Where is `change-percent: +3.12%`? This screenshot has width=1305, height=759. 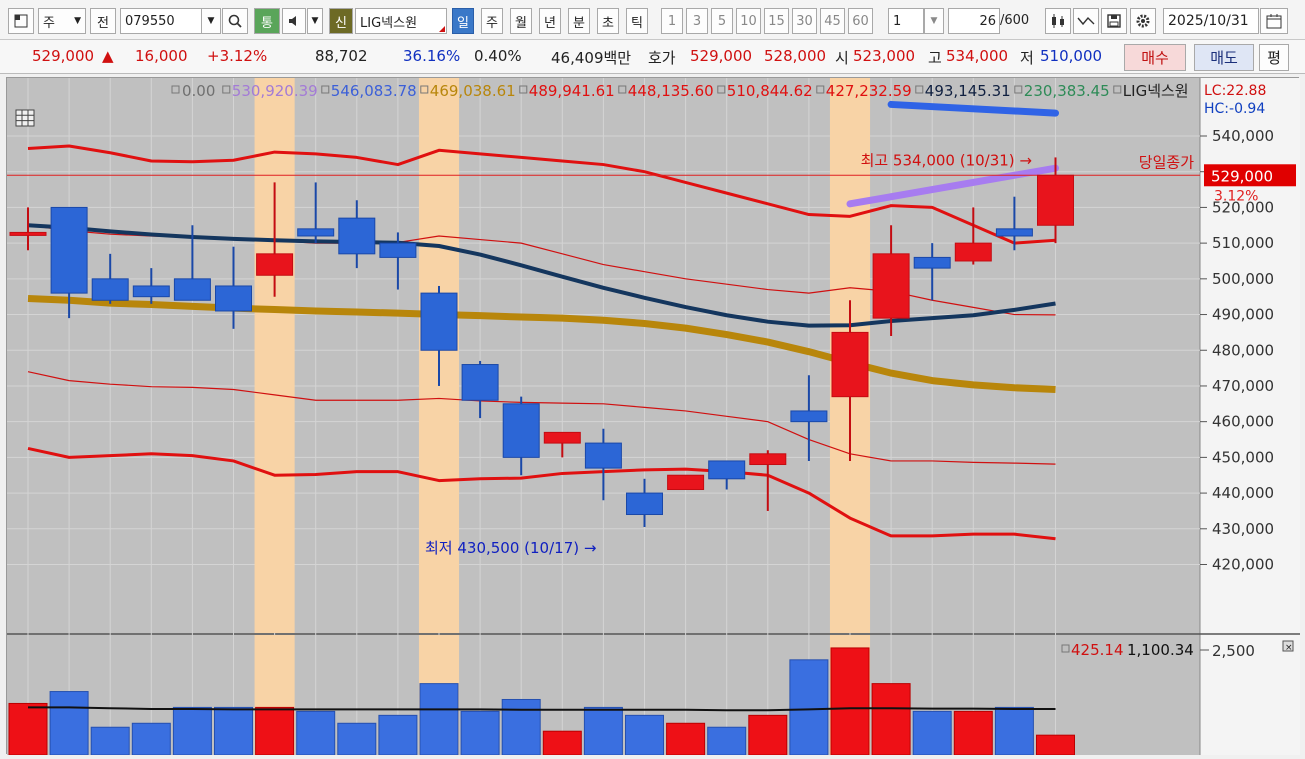 change-percent: +3.12% is located at coordinates (237, 56).